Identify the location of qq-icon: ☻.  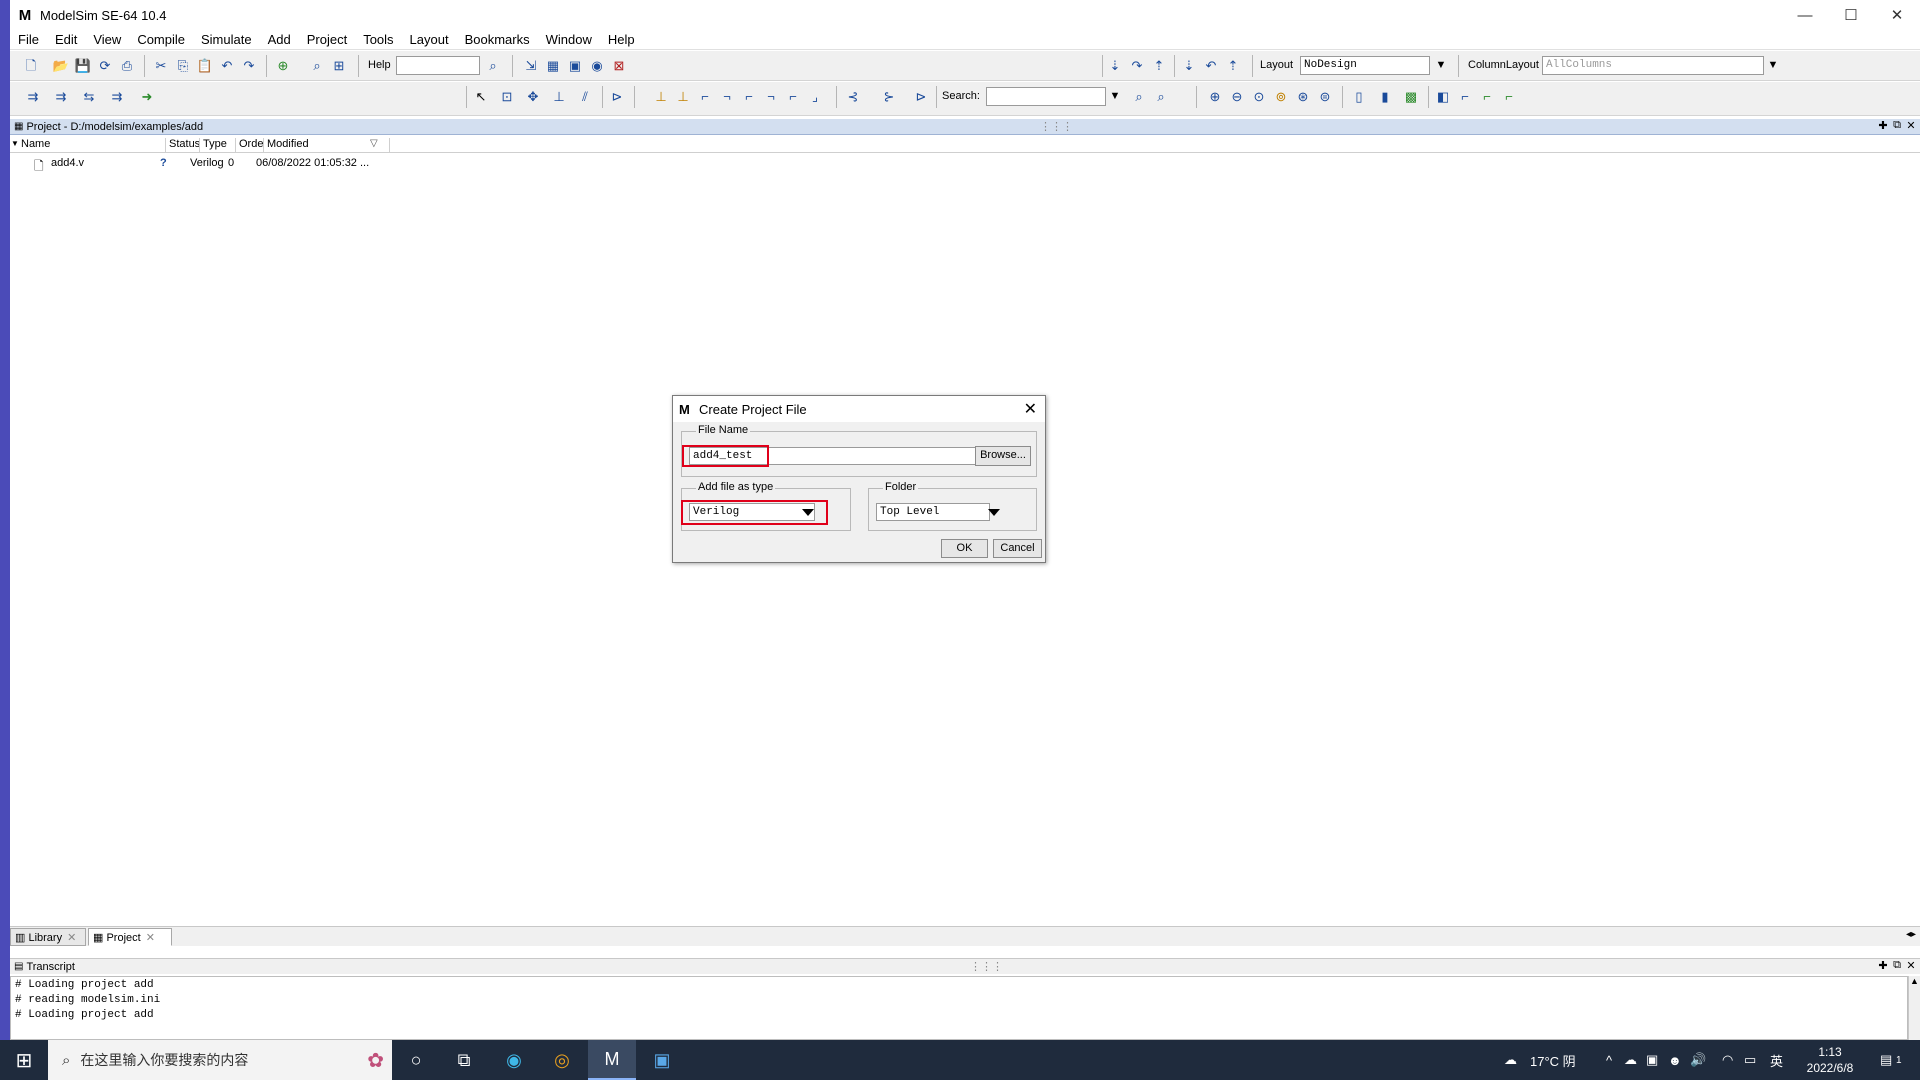
(1675, 1060).